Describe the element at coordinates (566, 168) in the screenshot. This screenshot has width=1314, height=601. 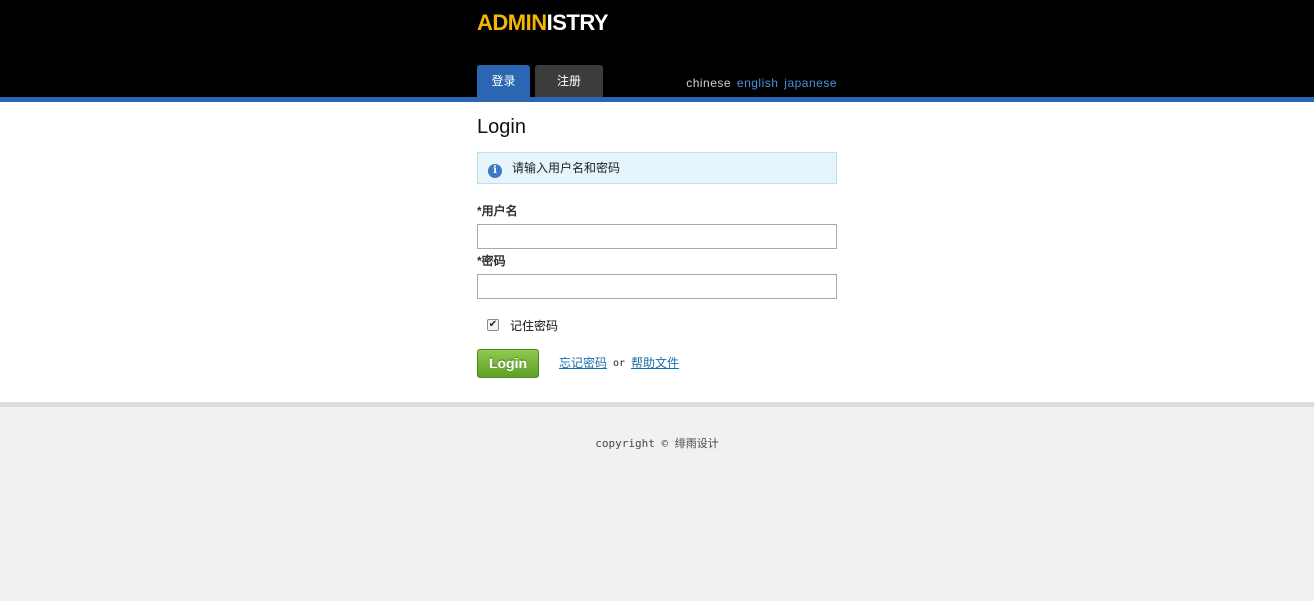
I see `notice-text: 请输入用户名和密码` at that location.